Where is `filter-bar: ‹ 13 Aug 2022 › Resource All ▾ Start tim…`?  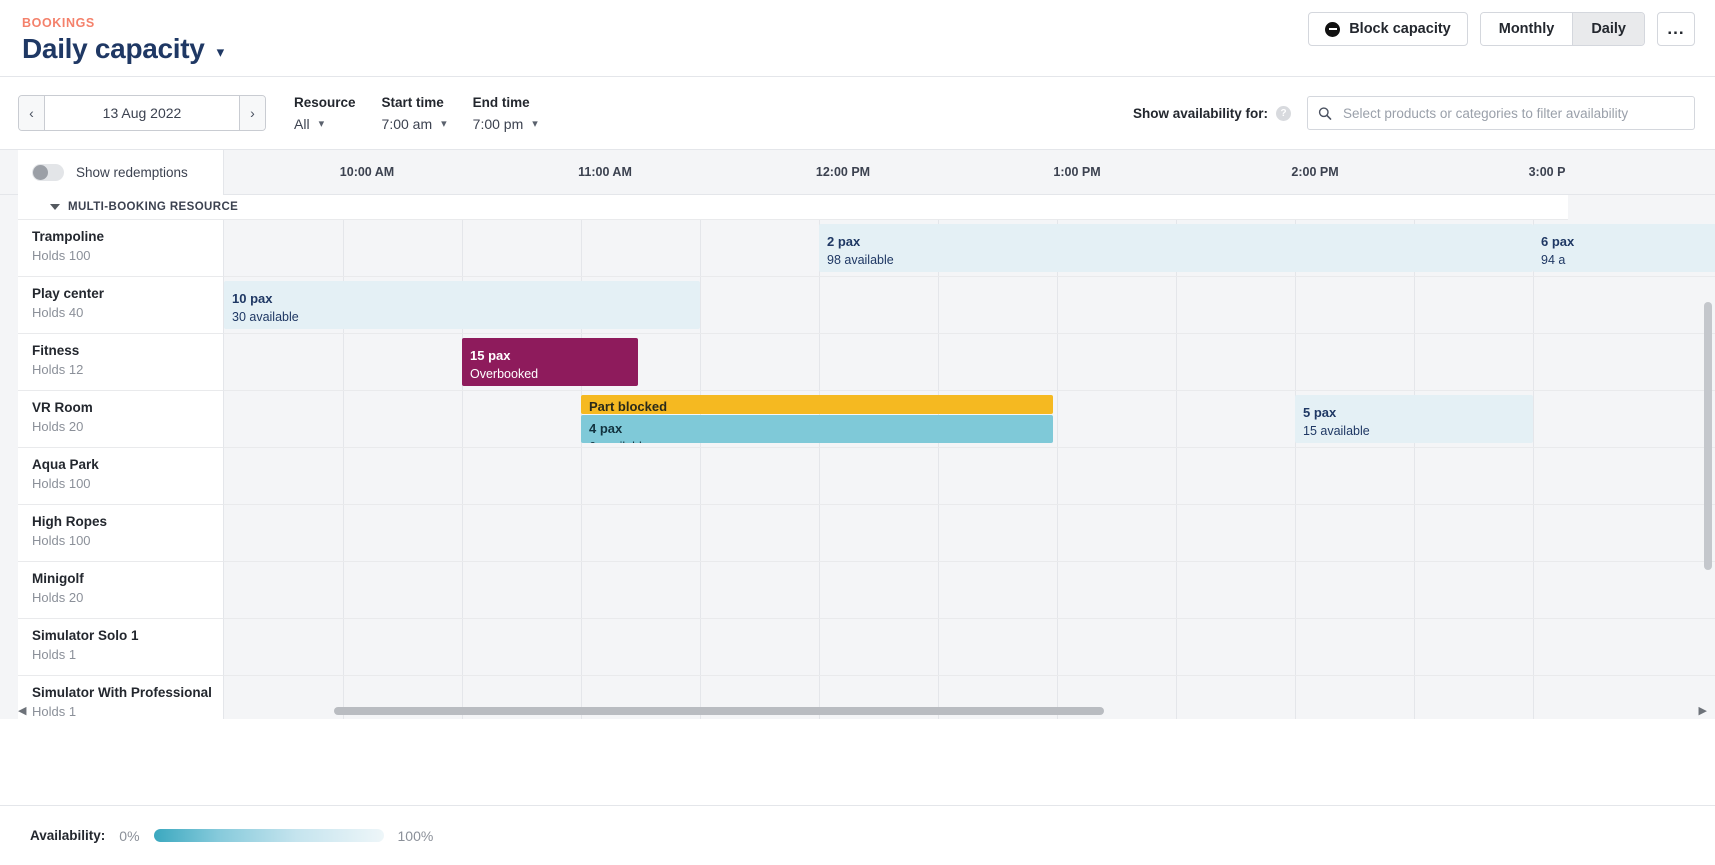 filter-bar: ‹ 13 Aug 2022 › Resource All ▾ Start tim… is located at coordinates (857, 113).